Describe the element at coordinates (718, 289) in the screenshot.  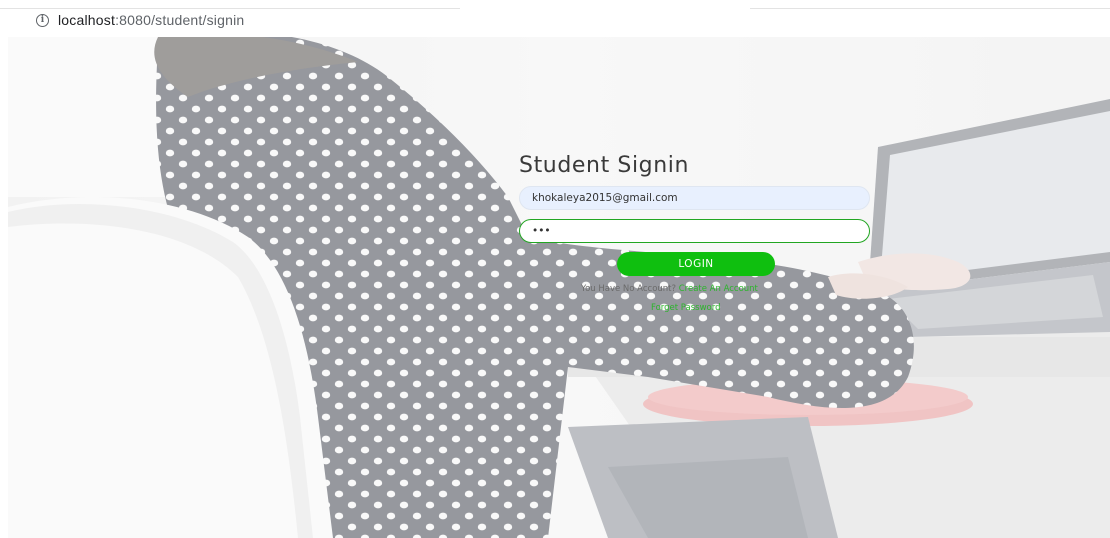
I see `create-account-link: Create An Account` at that location.